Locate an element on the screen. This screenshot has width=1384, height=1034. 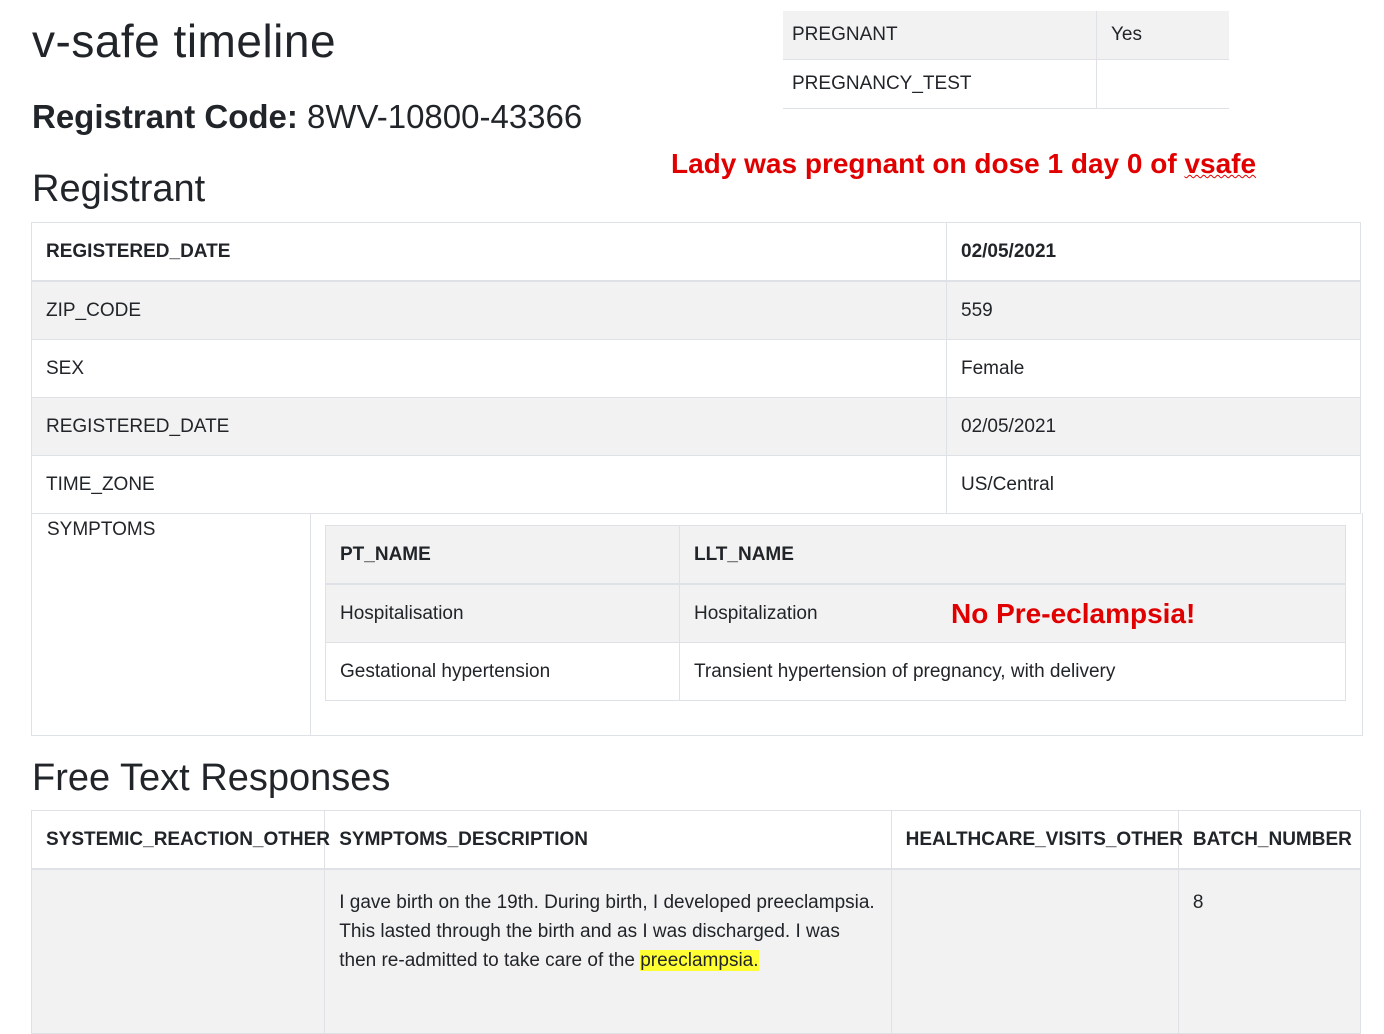
table-row: ZIP_CODE 559 is located at coordinates (696, 310).